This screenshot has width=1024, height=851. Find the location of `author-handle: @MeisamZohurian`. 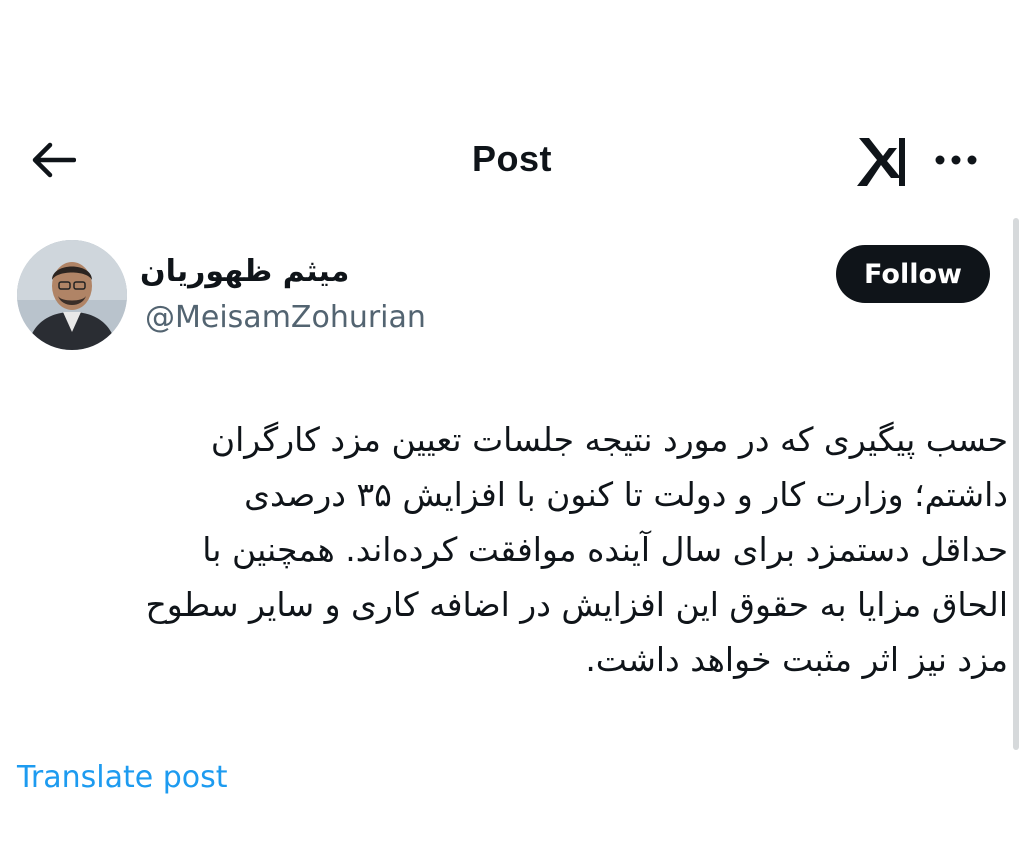

author-handle: @MeisamZohurian is located at coordinates (285, 317).